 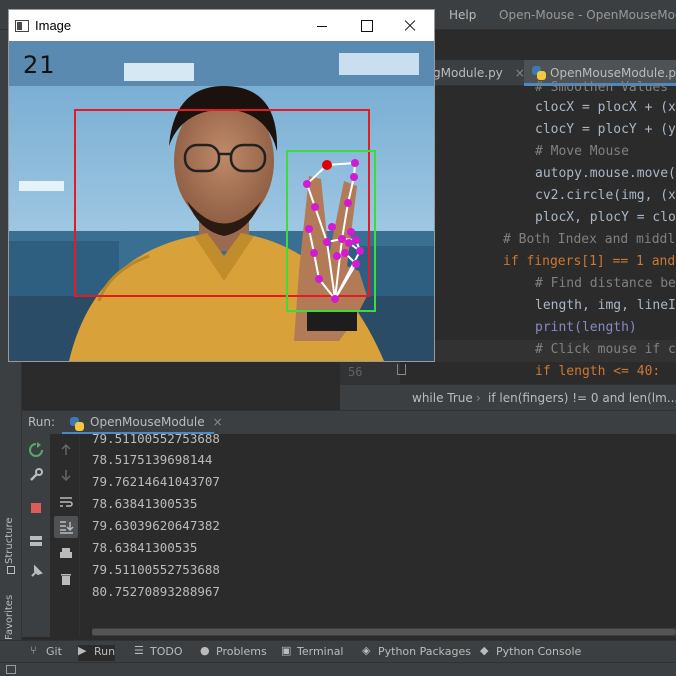 What do you see at coordinates (605, 195) in the screenshot?
I see `code-line: cv2.circle(img, (x` at bounding box center [605, 195].